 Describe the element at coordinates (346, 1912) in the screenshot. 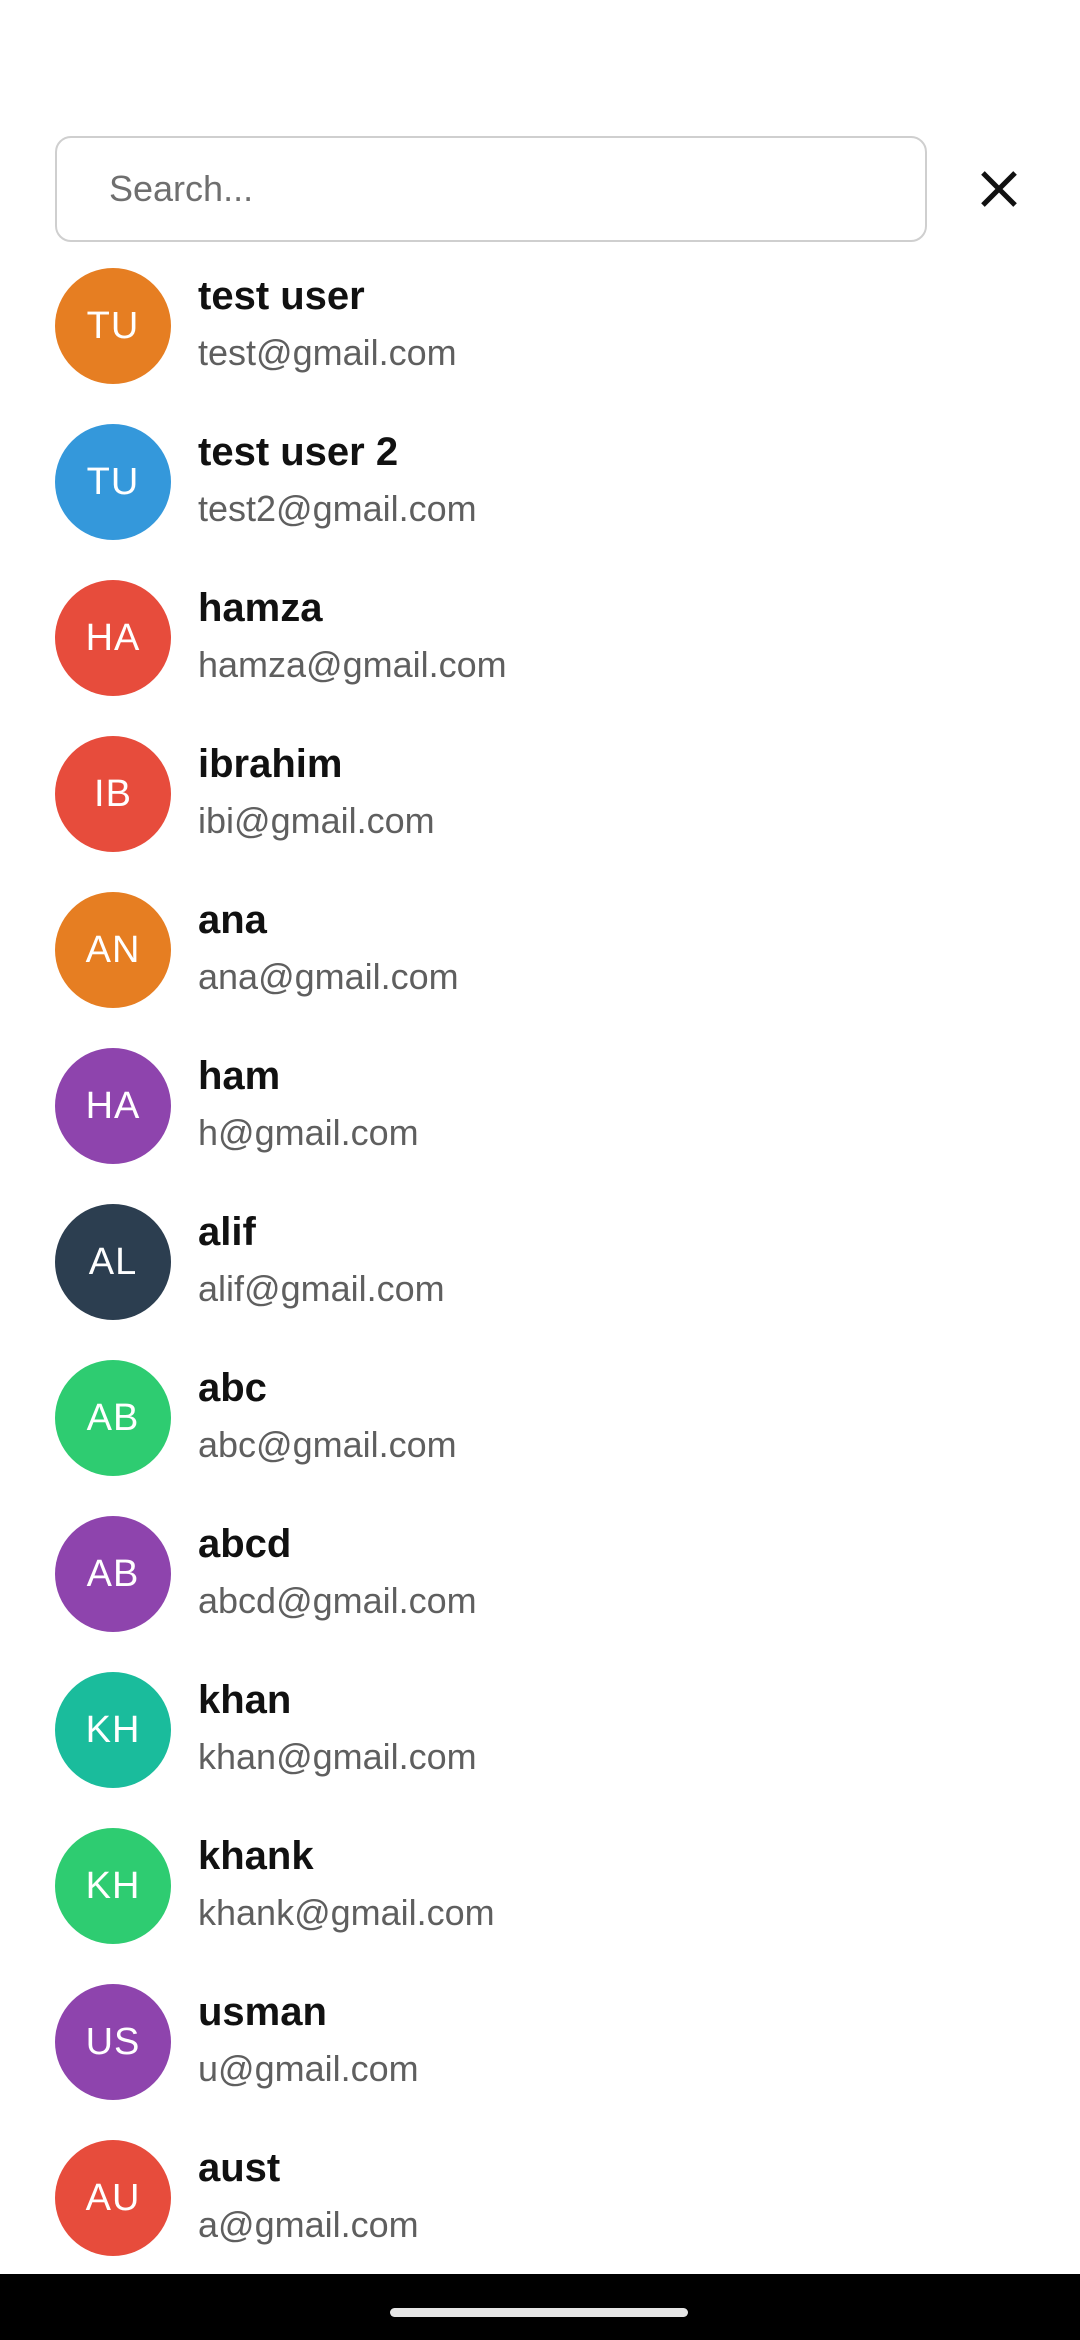

I see `user-email: khank@gmail.com` at that location.